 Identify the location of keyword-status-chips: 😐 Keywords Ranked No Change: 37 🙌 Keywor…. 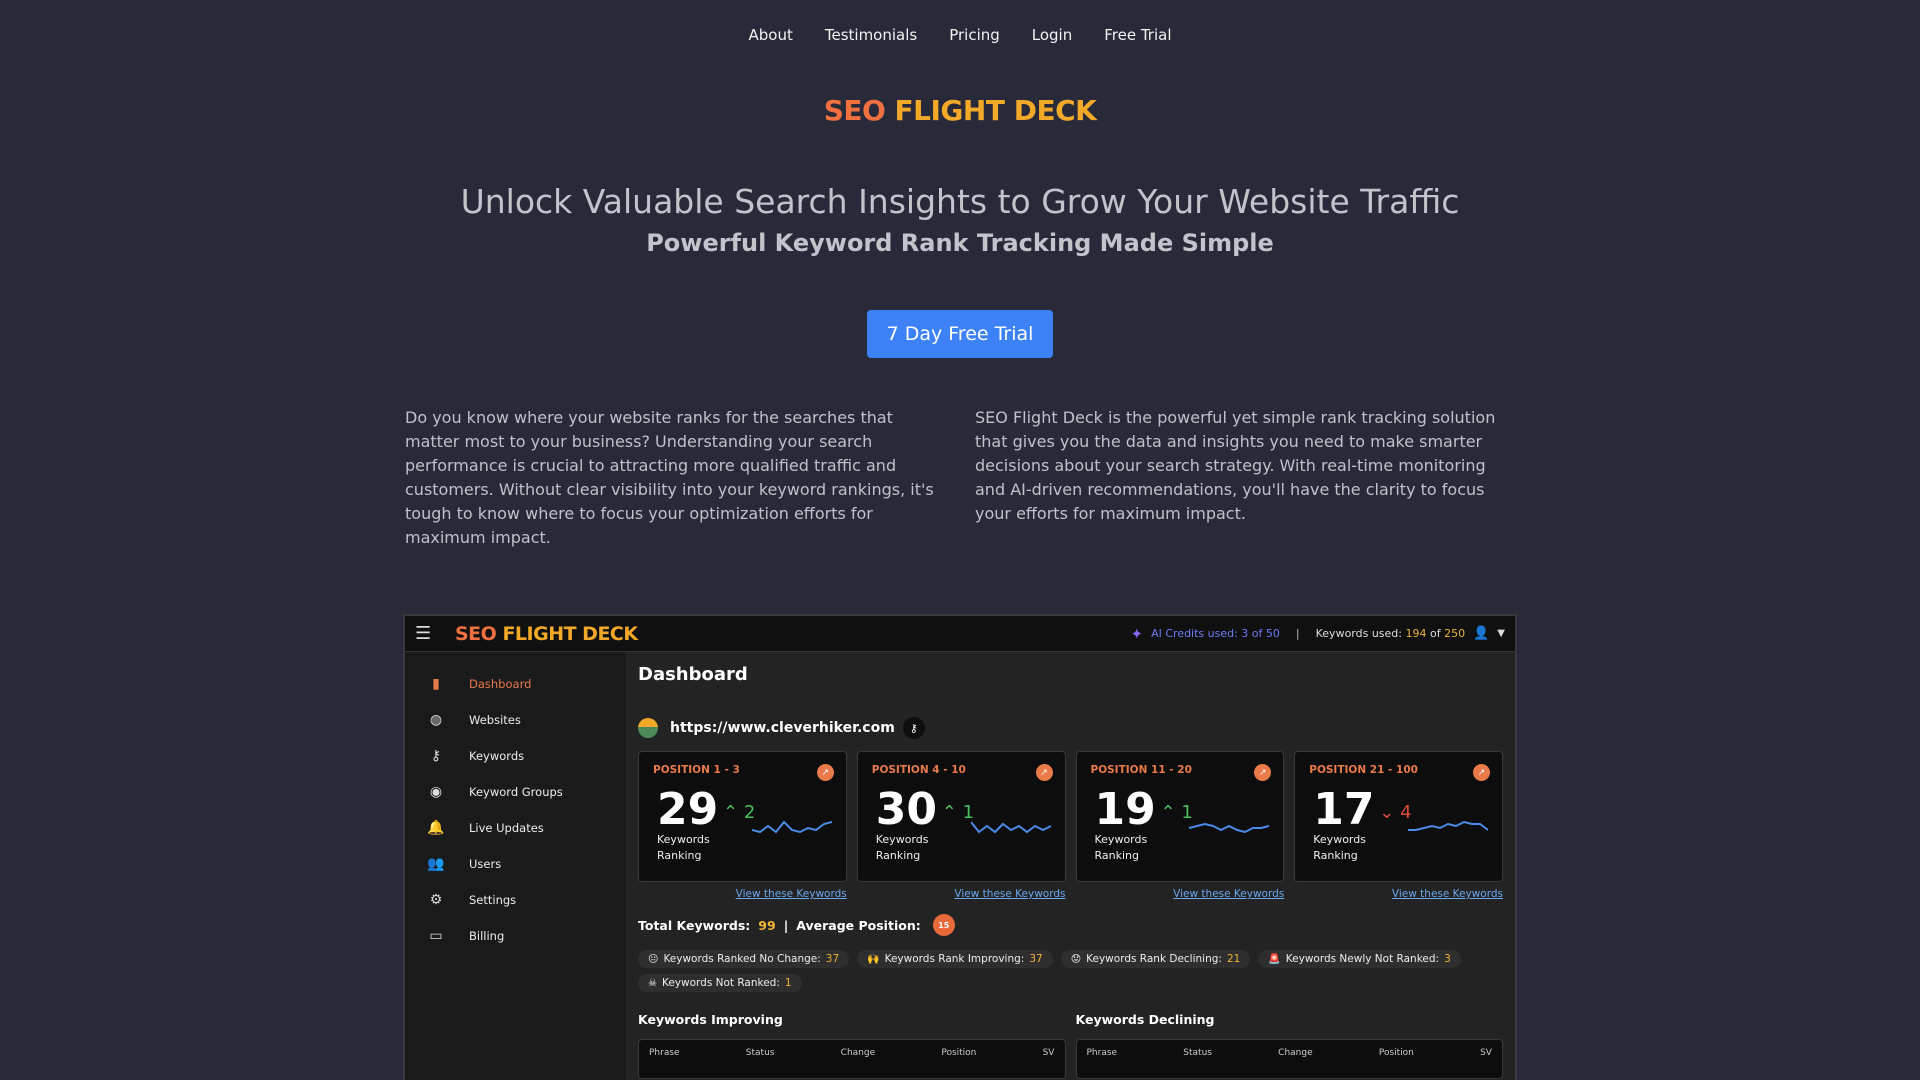
(1068, 971).